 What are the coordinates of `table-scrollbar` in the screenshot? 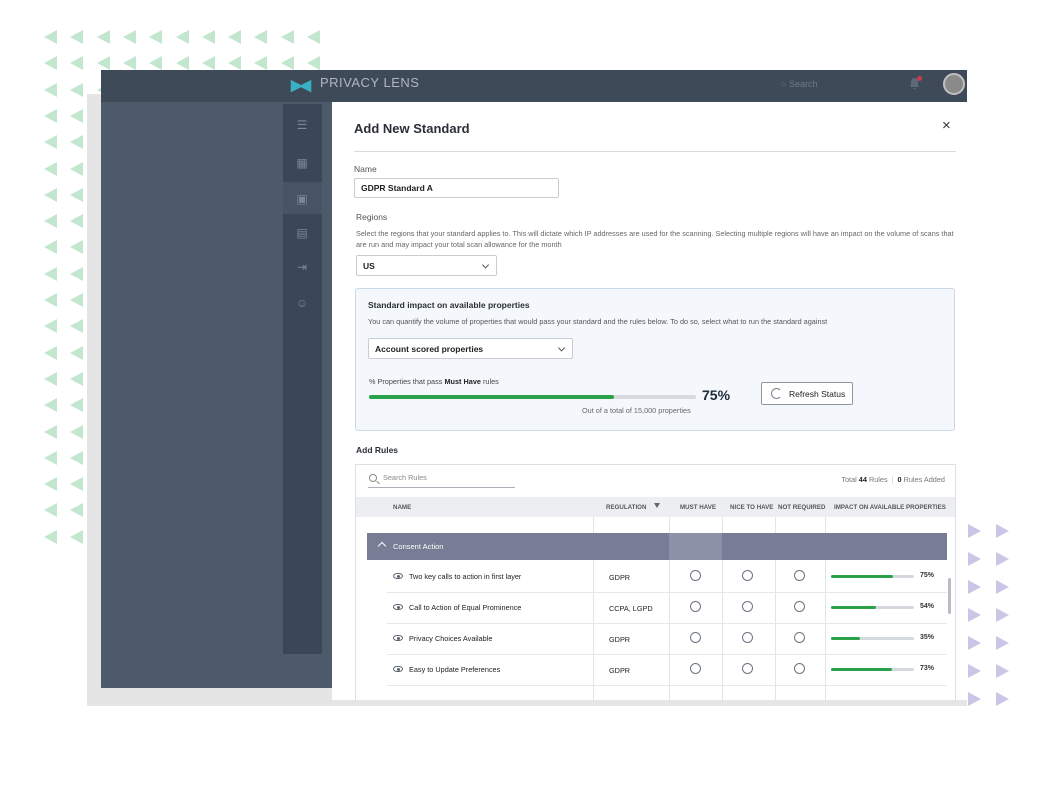 It's located at (949, 596).